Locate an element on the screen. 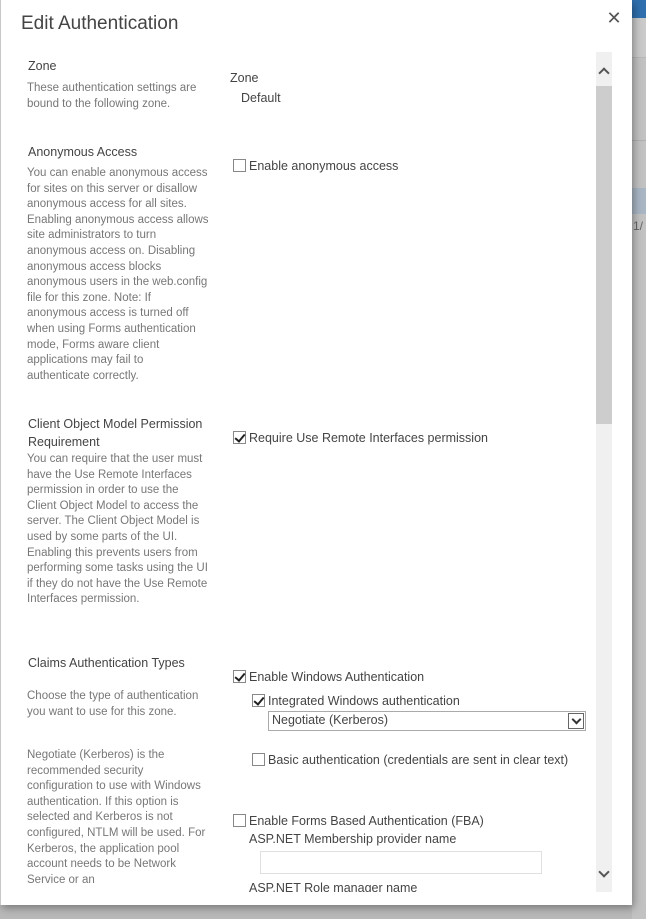  require-remote-interfaces-checkbox is located at coordinates (239, 437).